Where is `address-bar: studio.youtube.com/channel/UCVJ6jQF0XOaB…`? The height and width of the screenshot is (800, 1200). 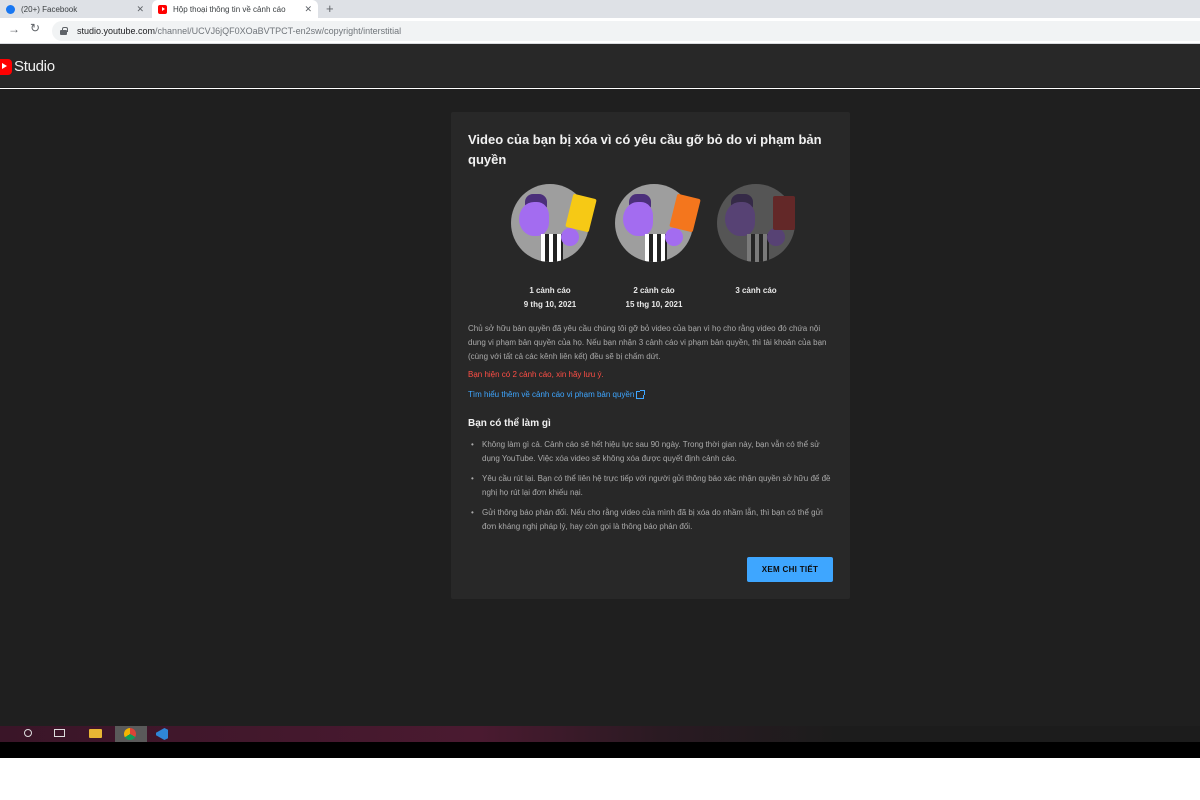 address-bar: studio.youtube.com/channel/UCVJ6jQF0XOaB… is located at coordinates (626, 31).